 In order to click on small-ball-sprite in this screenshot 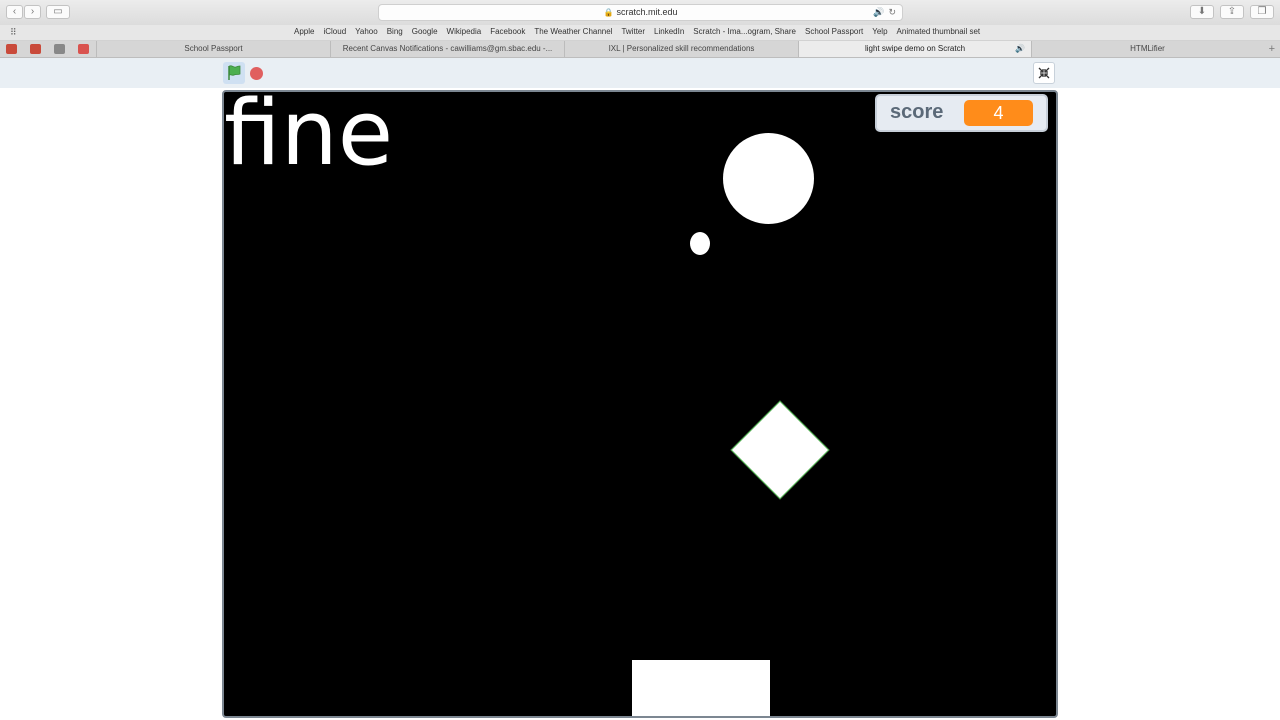, I will do `click(700, 243)`.